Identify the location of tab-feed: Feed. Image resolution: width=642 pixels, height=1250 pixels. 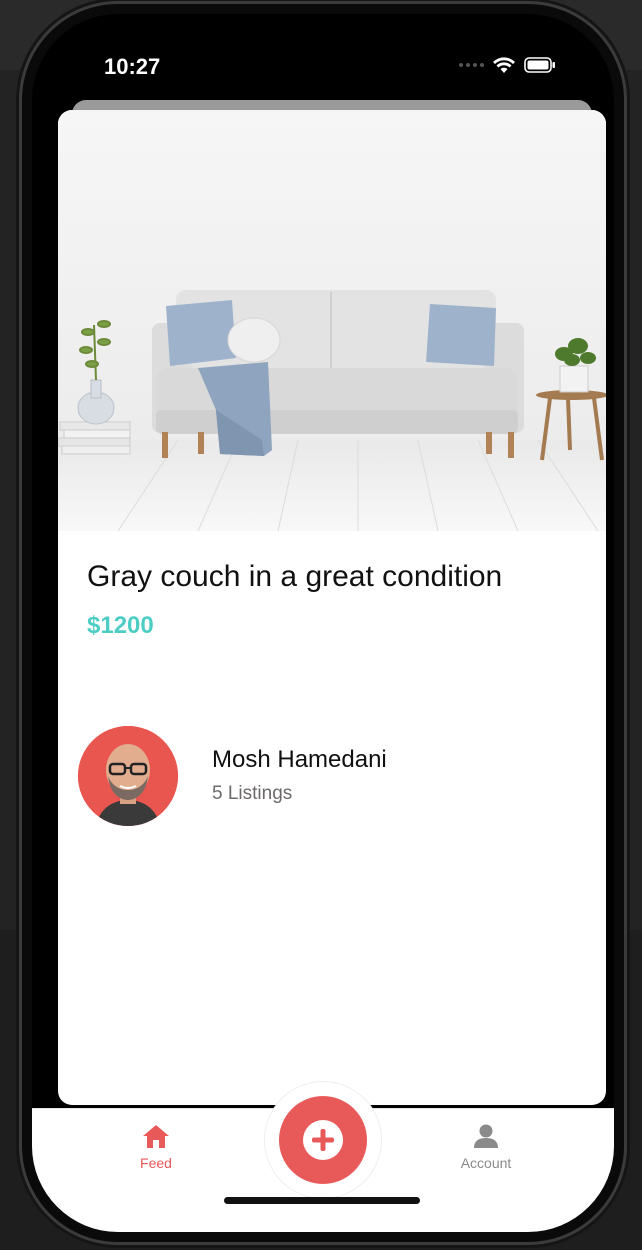
(156, 1147).